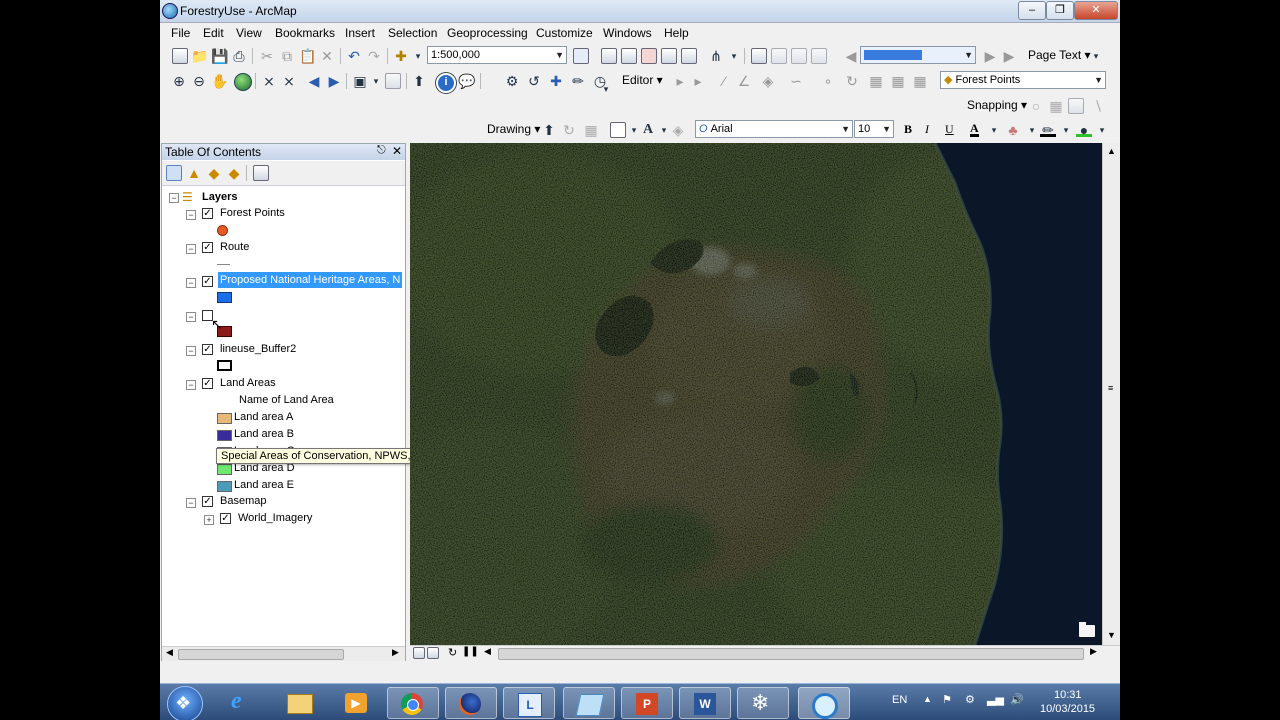  I want to click on minimize-button: –, so click(1032, 10).